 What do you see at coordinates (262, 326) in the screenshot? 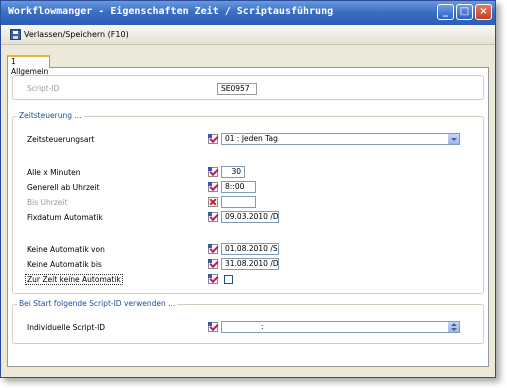
I see `individuelle-script-id-value: :` at bounding box center [262, 326].